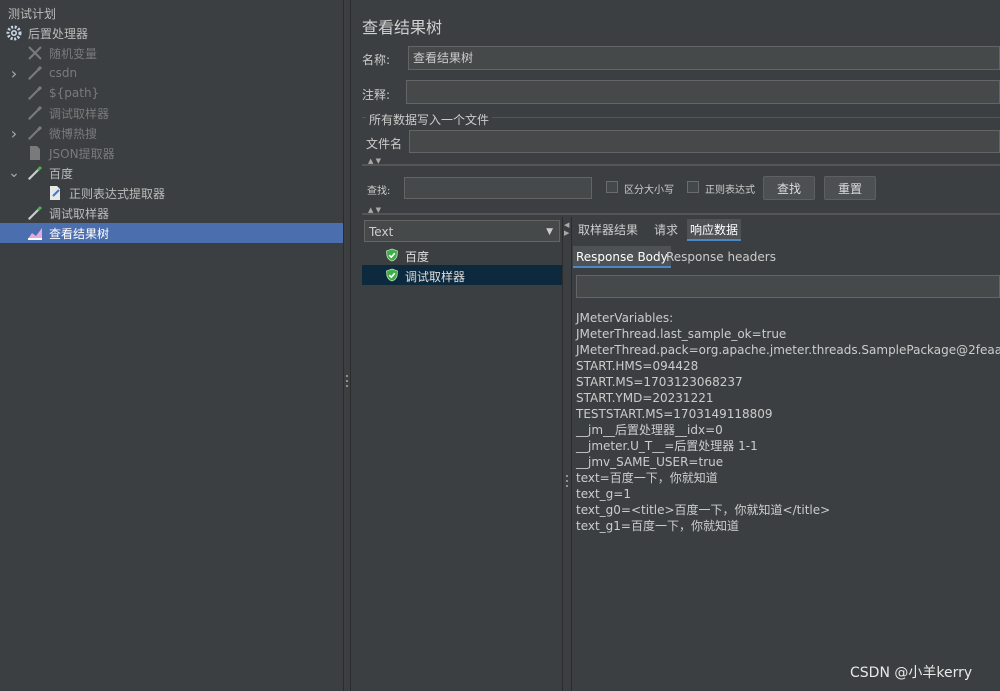 The image size is (1000, 691). I want to click on regex-checkbox, so click(693, 187).